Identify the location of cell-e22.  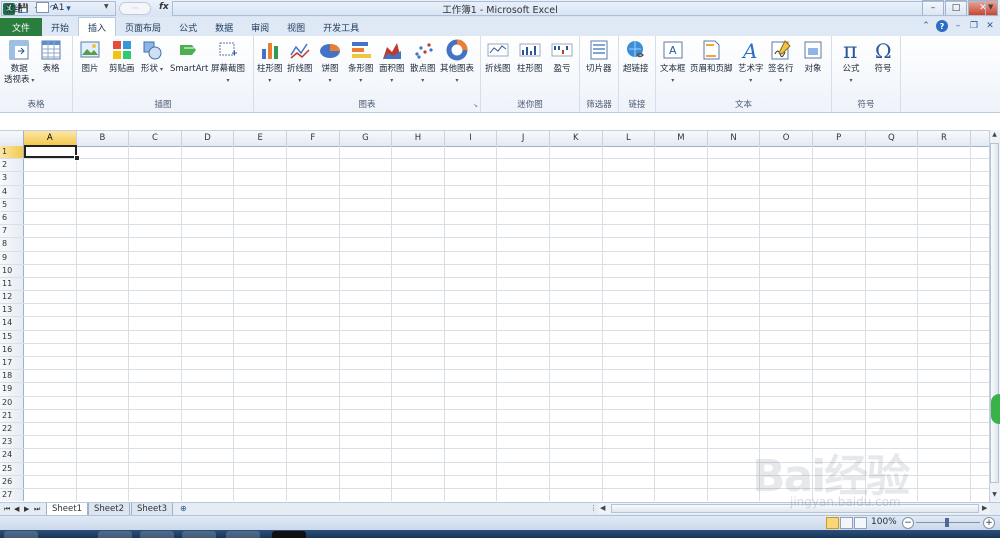
(260, 429).